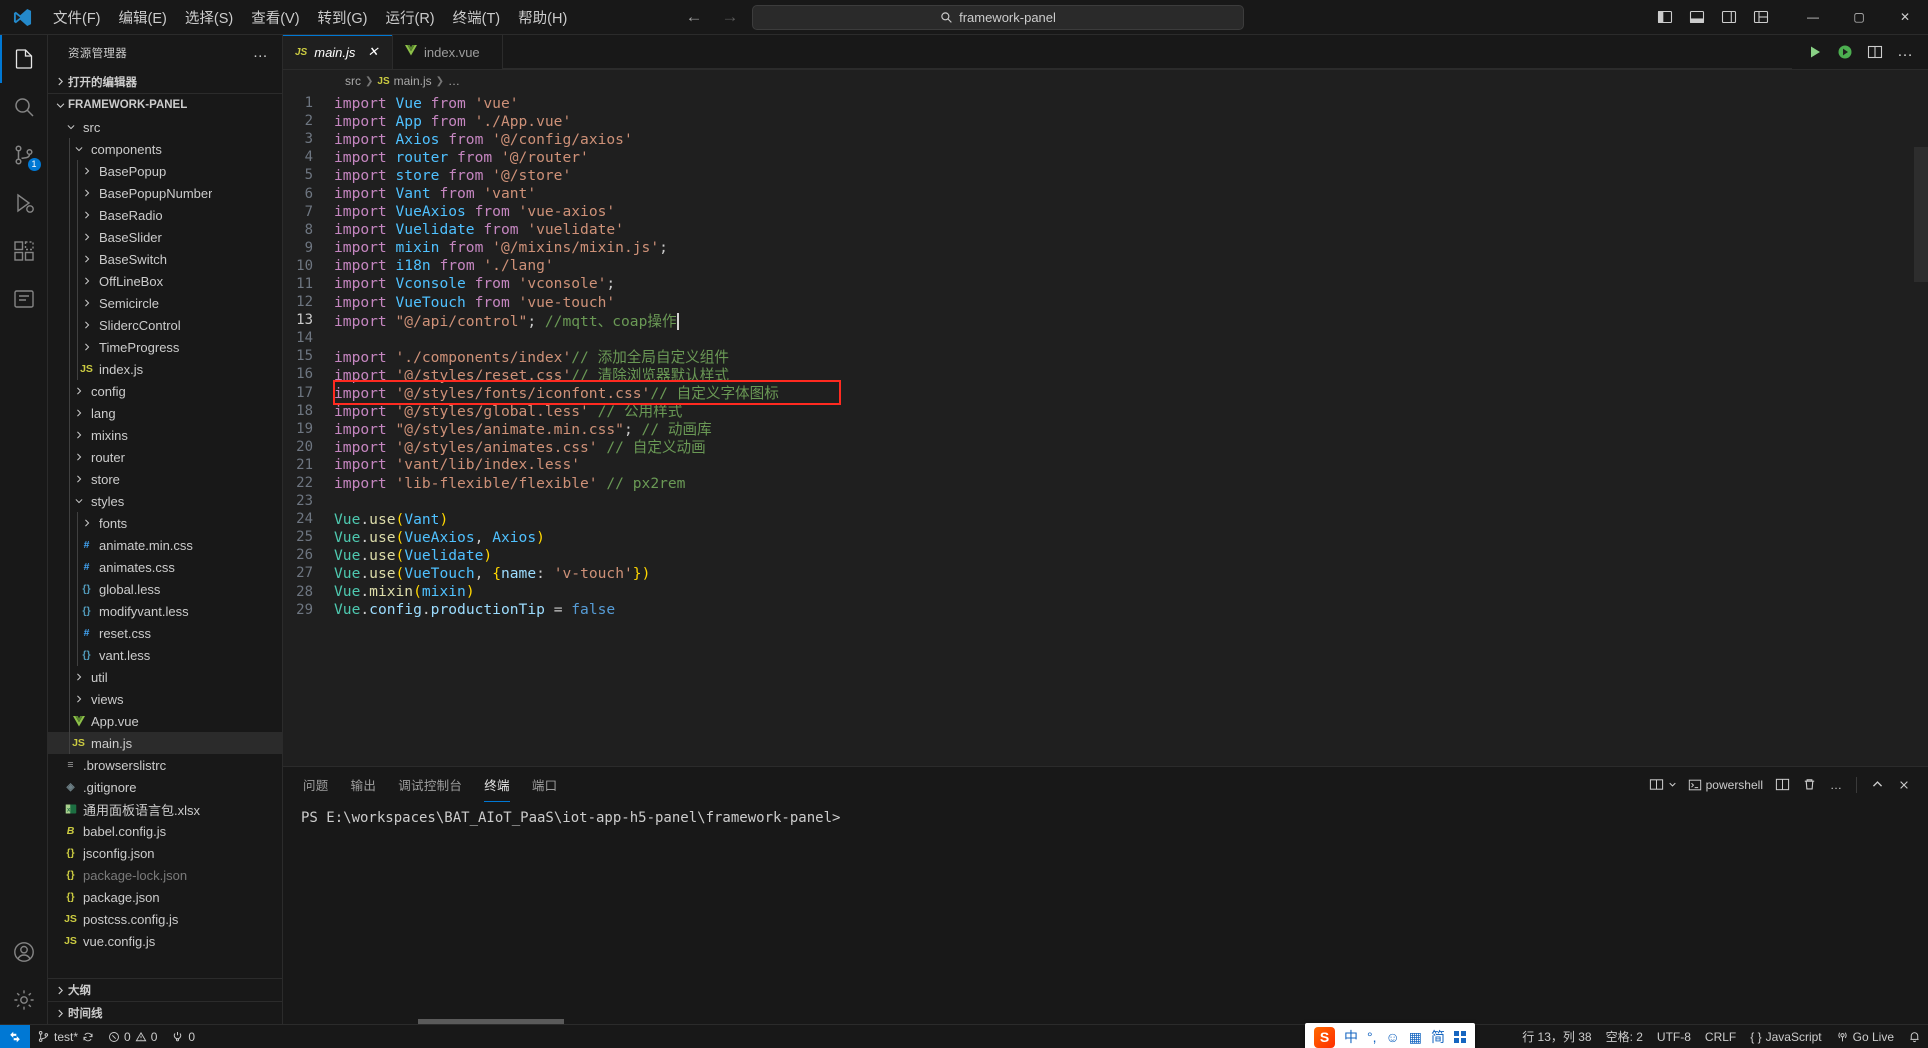 This screenshot has height=1048, width=1928. I want to click on activity-source-control-icon: 1, so click(24, 155).